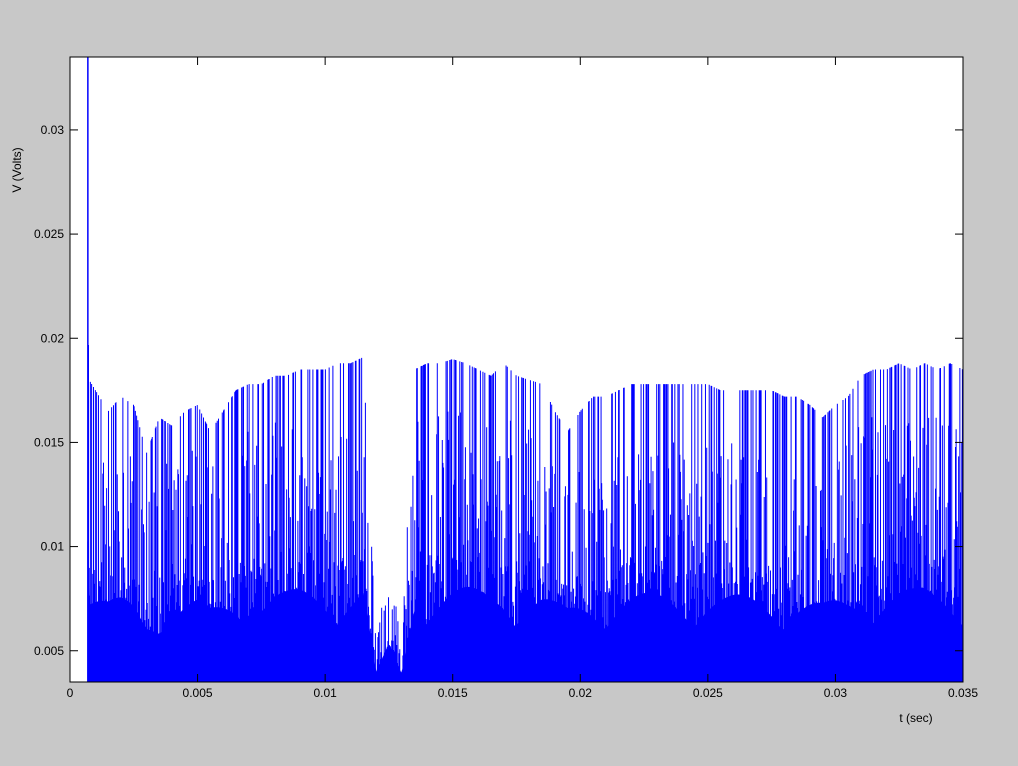  I want to click on x-tick-label: 0.02, so click(581, 693).